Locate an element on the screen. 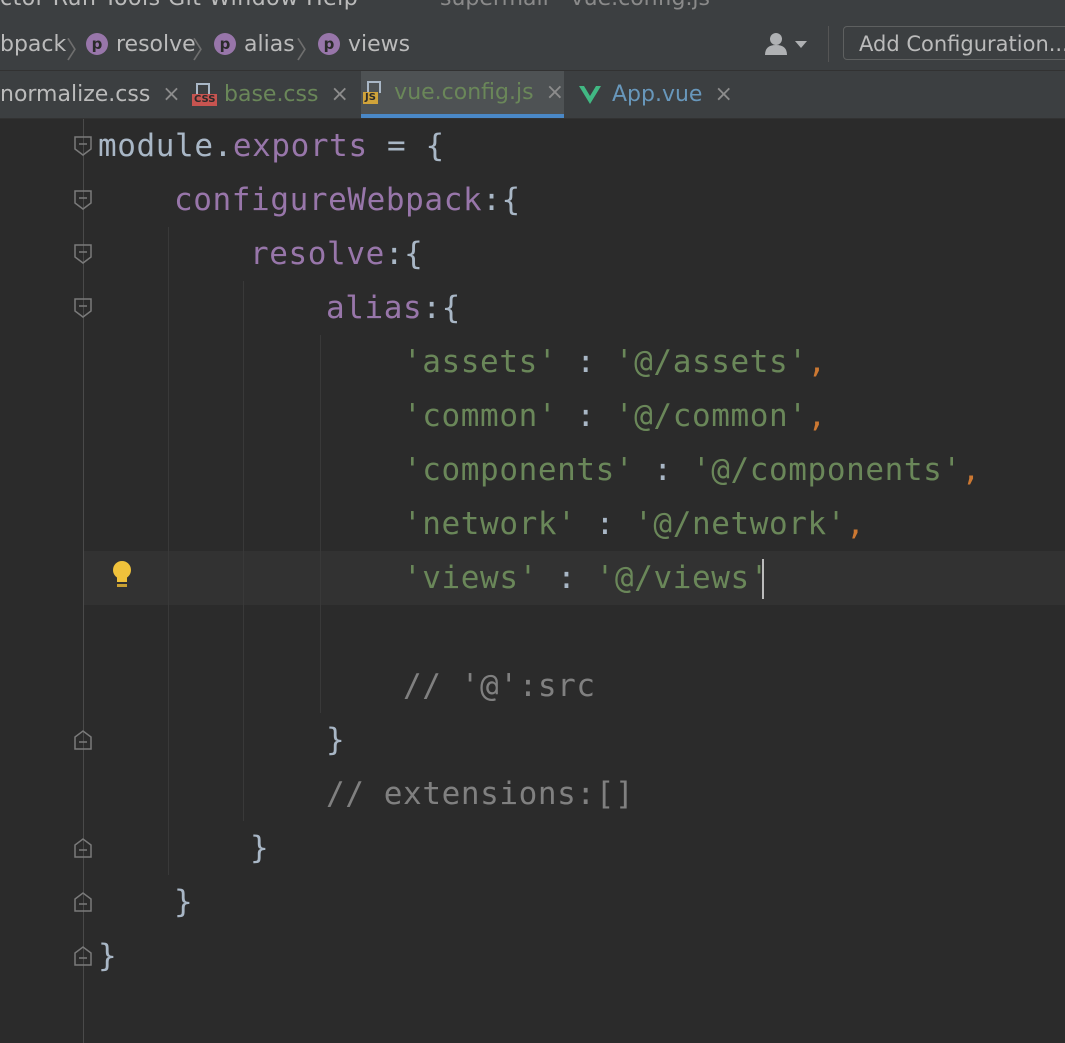 The image size is (1065, 1043). code-line-15: } is located at coordinates (184, 902).